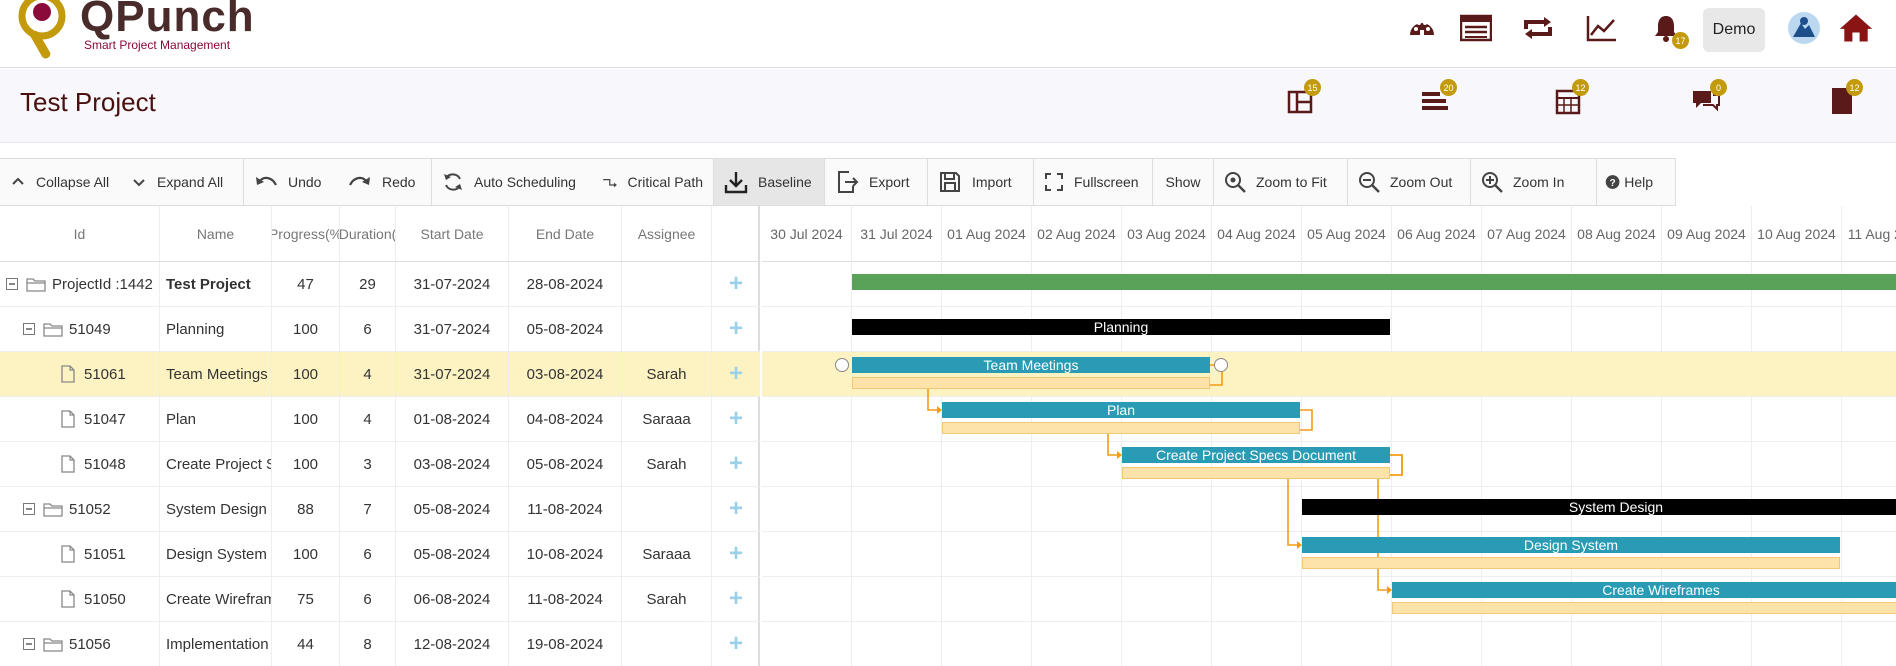  Describe the element at coordinates (1718, 87) in the screenshot. I see `counter-badge: 0` at that location.